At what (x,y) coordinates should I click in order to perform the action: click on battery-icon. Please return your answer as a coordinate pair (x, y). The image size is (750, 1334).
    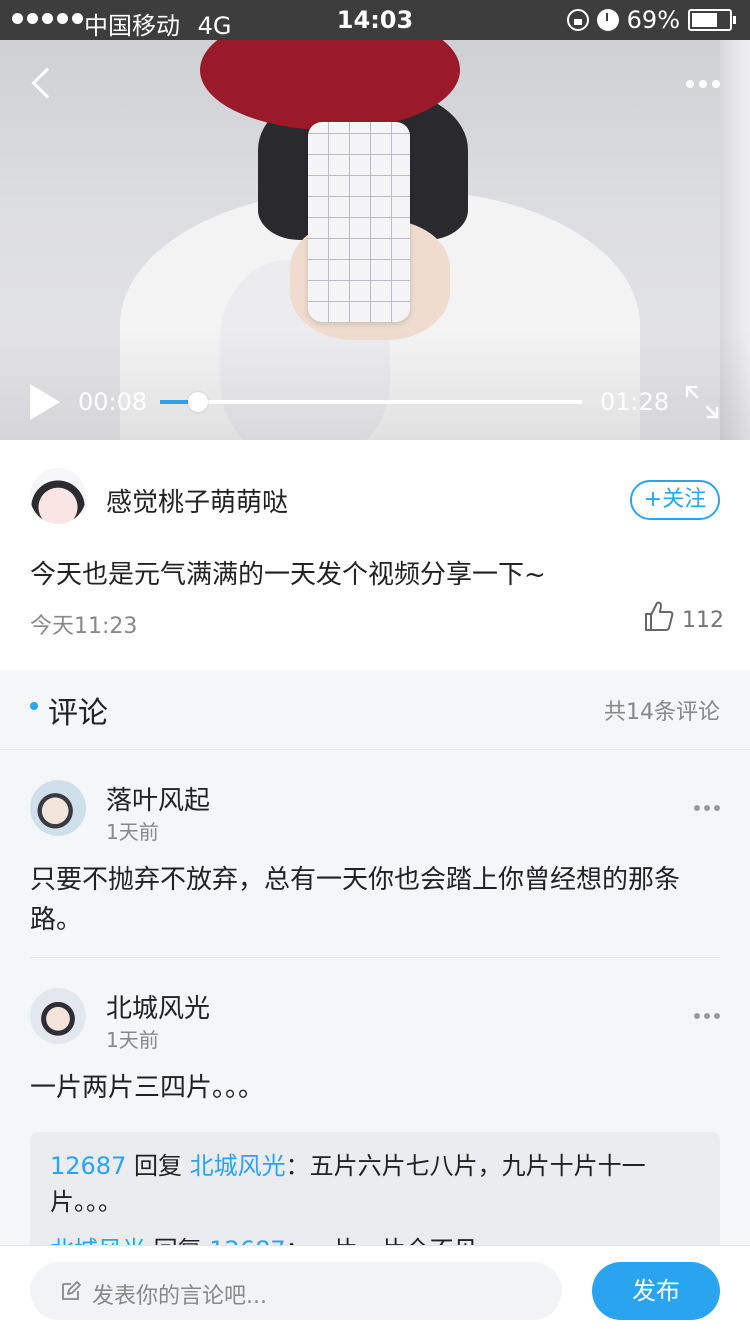
    Looking at the image, I should click on (712, 20).